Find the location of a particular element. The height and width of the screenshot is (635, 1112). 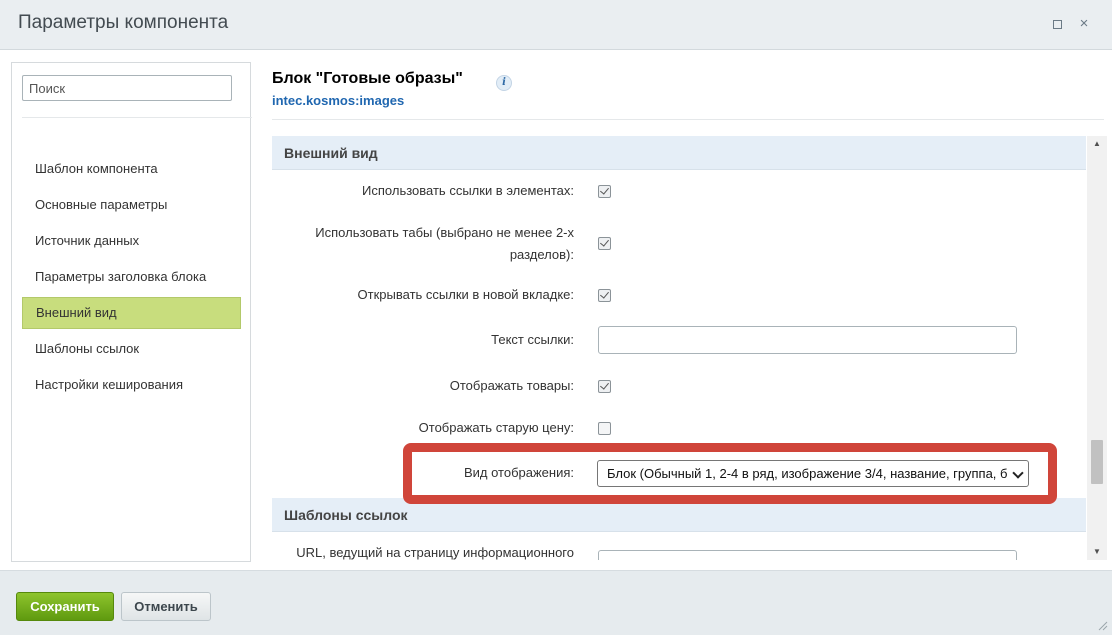

component-code: intec.kosmos:images is located at coordinates (338, 100).